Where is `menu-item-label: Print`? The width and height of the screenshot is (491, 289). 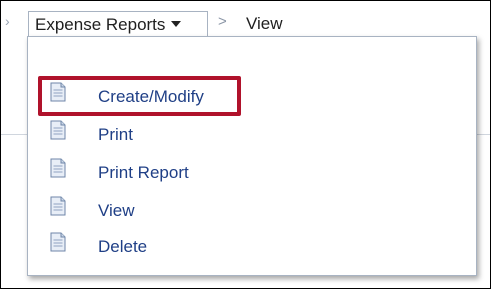 menu-item-label: Print is located at coordinates (115, 134).